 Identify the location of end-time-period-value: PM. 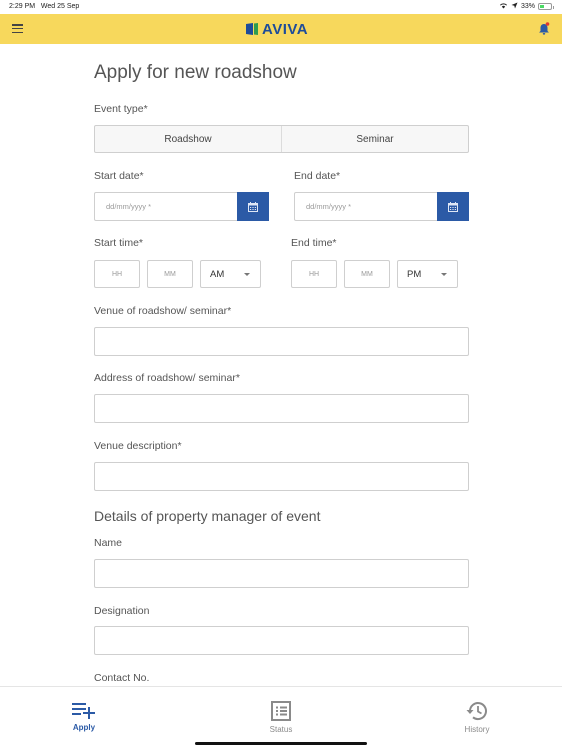
(414, 274).